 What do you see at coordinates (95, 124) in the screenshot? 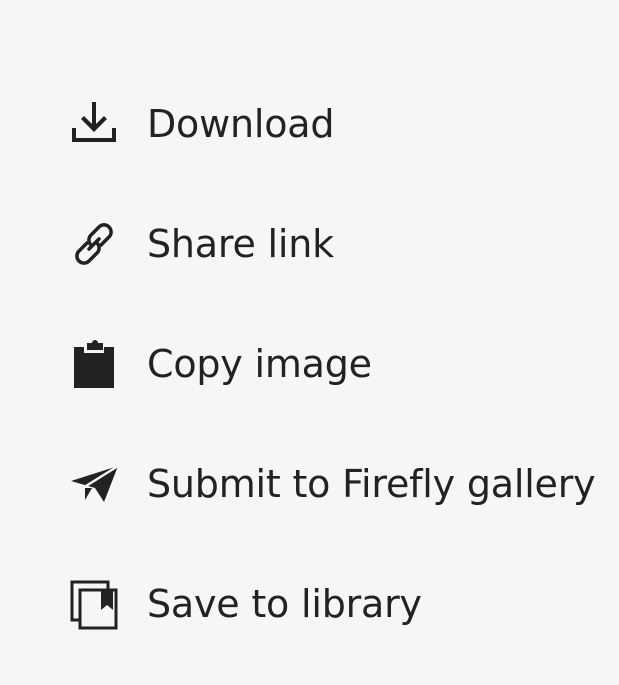
I see `download-icon` at bounding box center [95, 124].